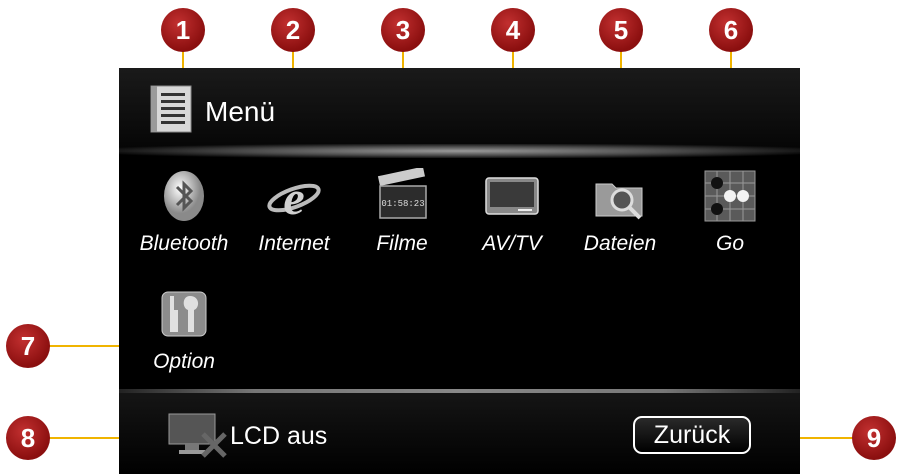 The height and width of the screenshot is (474, 901). What do you see at coordinates (402, 243) in the screenshot?
I see `app-label: Filme` at bounding box center [402, 243].